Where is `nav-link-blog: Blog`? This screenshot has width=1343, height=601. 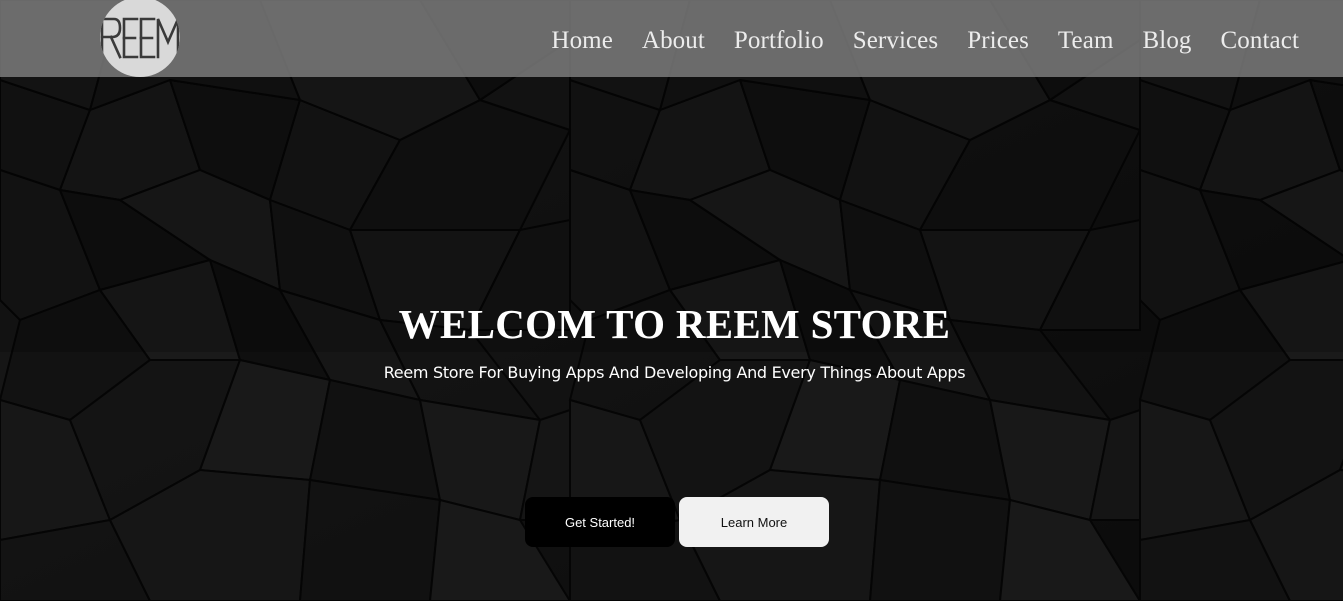 nav-link-blog: Blog is located at coordinates (1167, 41).